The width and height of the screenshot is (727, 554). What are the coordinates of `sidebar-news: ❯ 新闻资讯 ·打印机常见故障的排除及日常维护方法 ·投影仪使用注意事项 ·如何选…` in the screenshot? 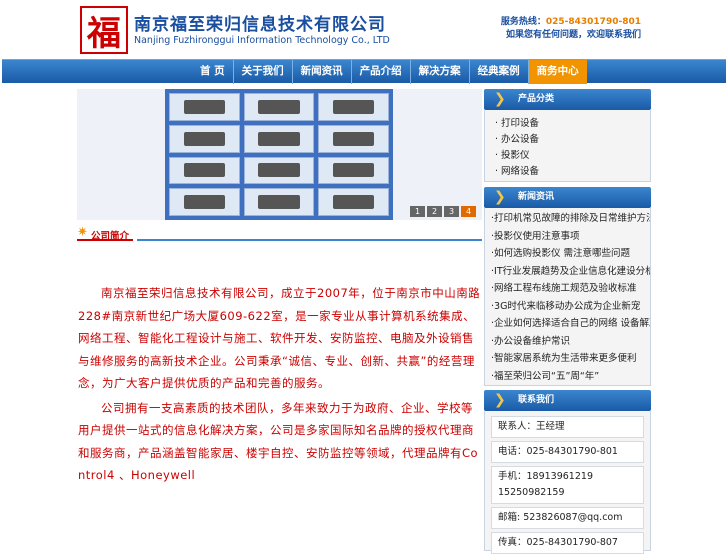 It's located at (567, 286).